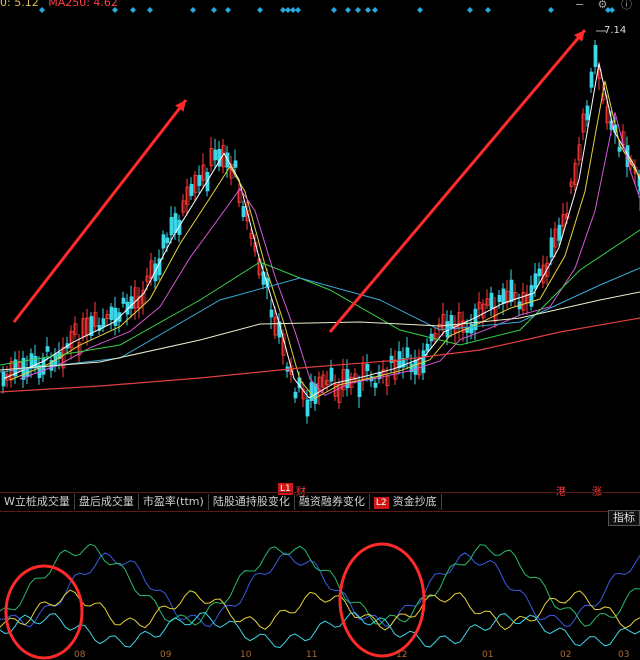 Image resolution: width=640 pixels, height=660 pixels. Describe the element at coordinates (603, 5) in the screenshot. I see `gear-icon: ⚙` at that location.